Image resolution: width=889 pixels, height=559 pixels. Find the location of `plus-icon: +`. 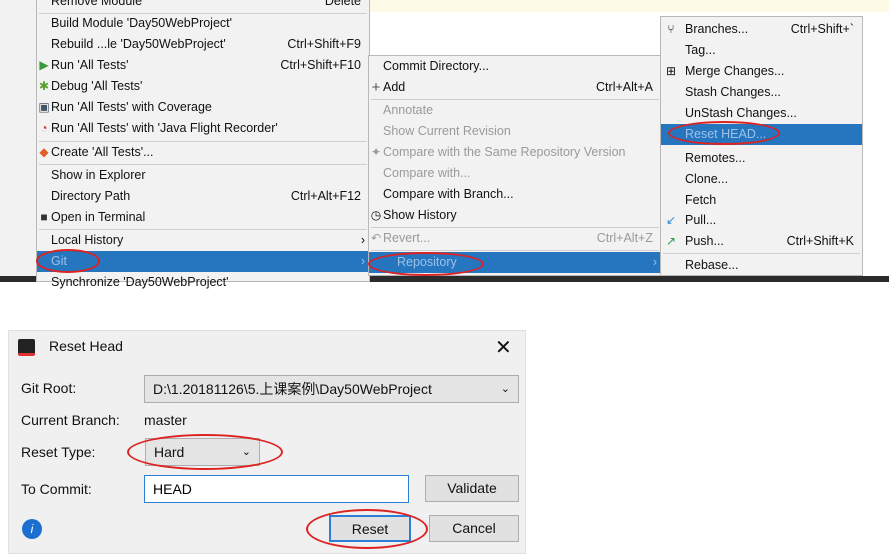

plus-icon: + is located at coordinates (376, 87).